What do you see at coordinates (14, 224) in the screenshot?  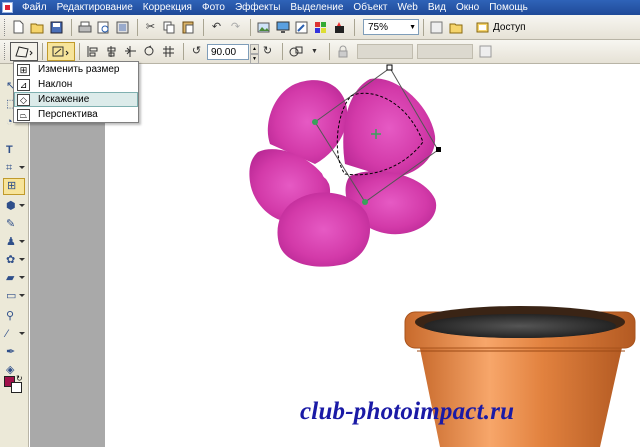 I see `brush-tool: ✎` at bounding box center [14, 224].